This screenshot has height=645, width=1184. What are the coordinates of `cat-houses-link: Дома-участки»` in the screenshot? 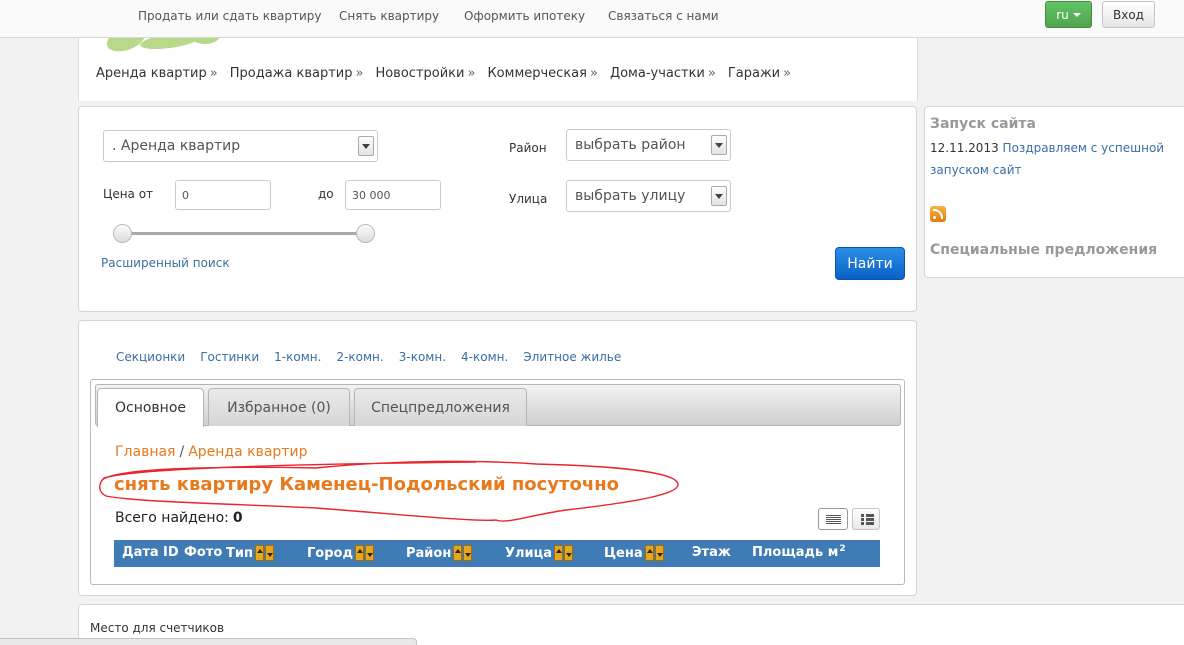 It's located at (663, 73).